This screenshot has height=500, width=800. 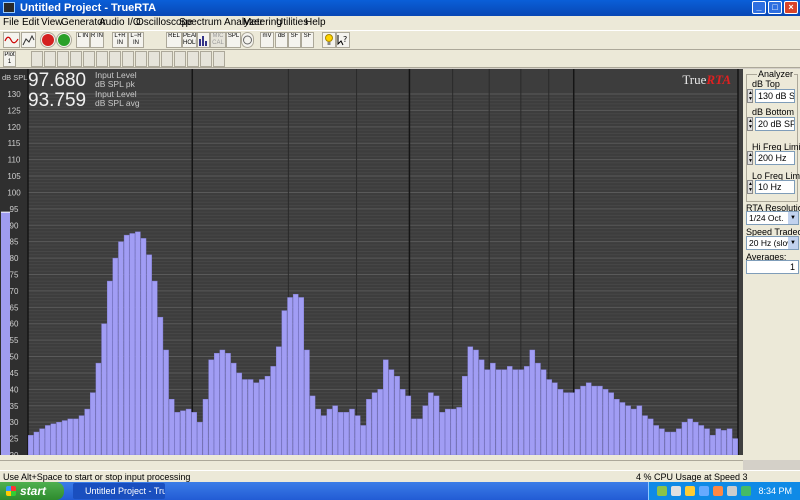 I want to click on sum-input-button: L+R IN, so click(x=120, y=40).